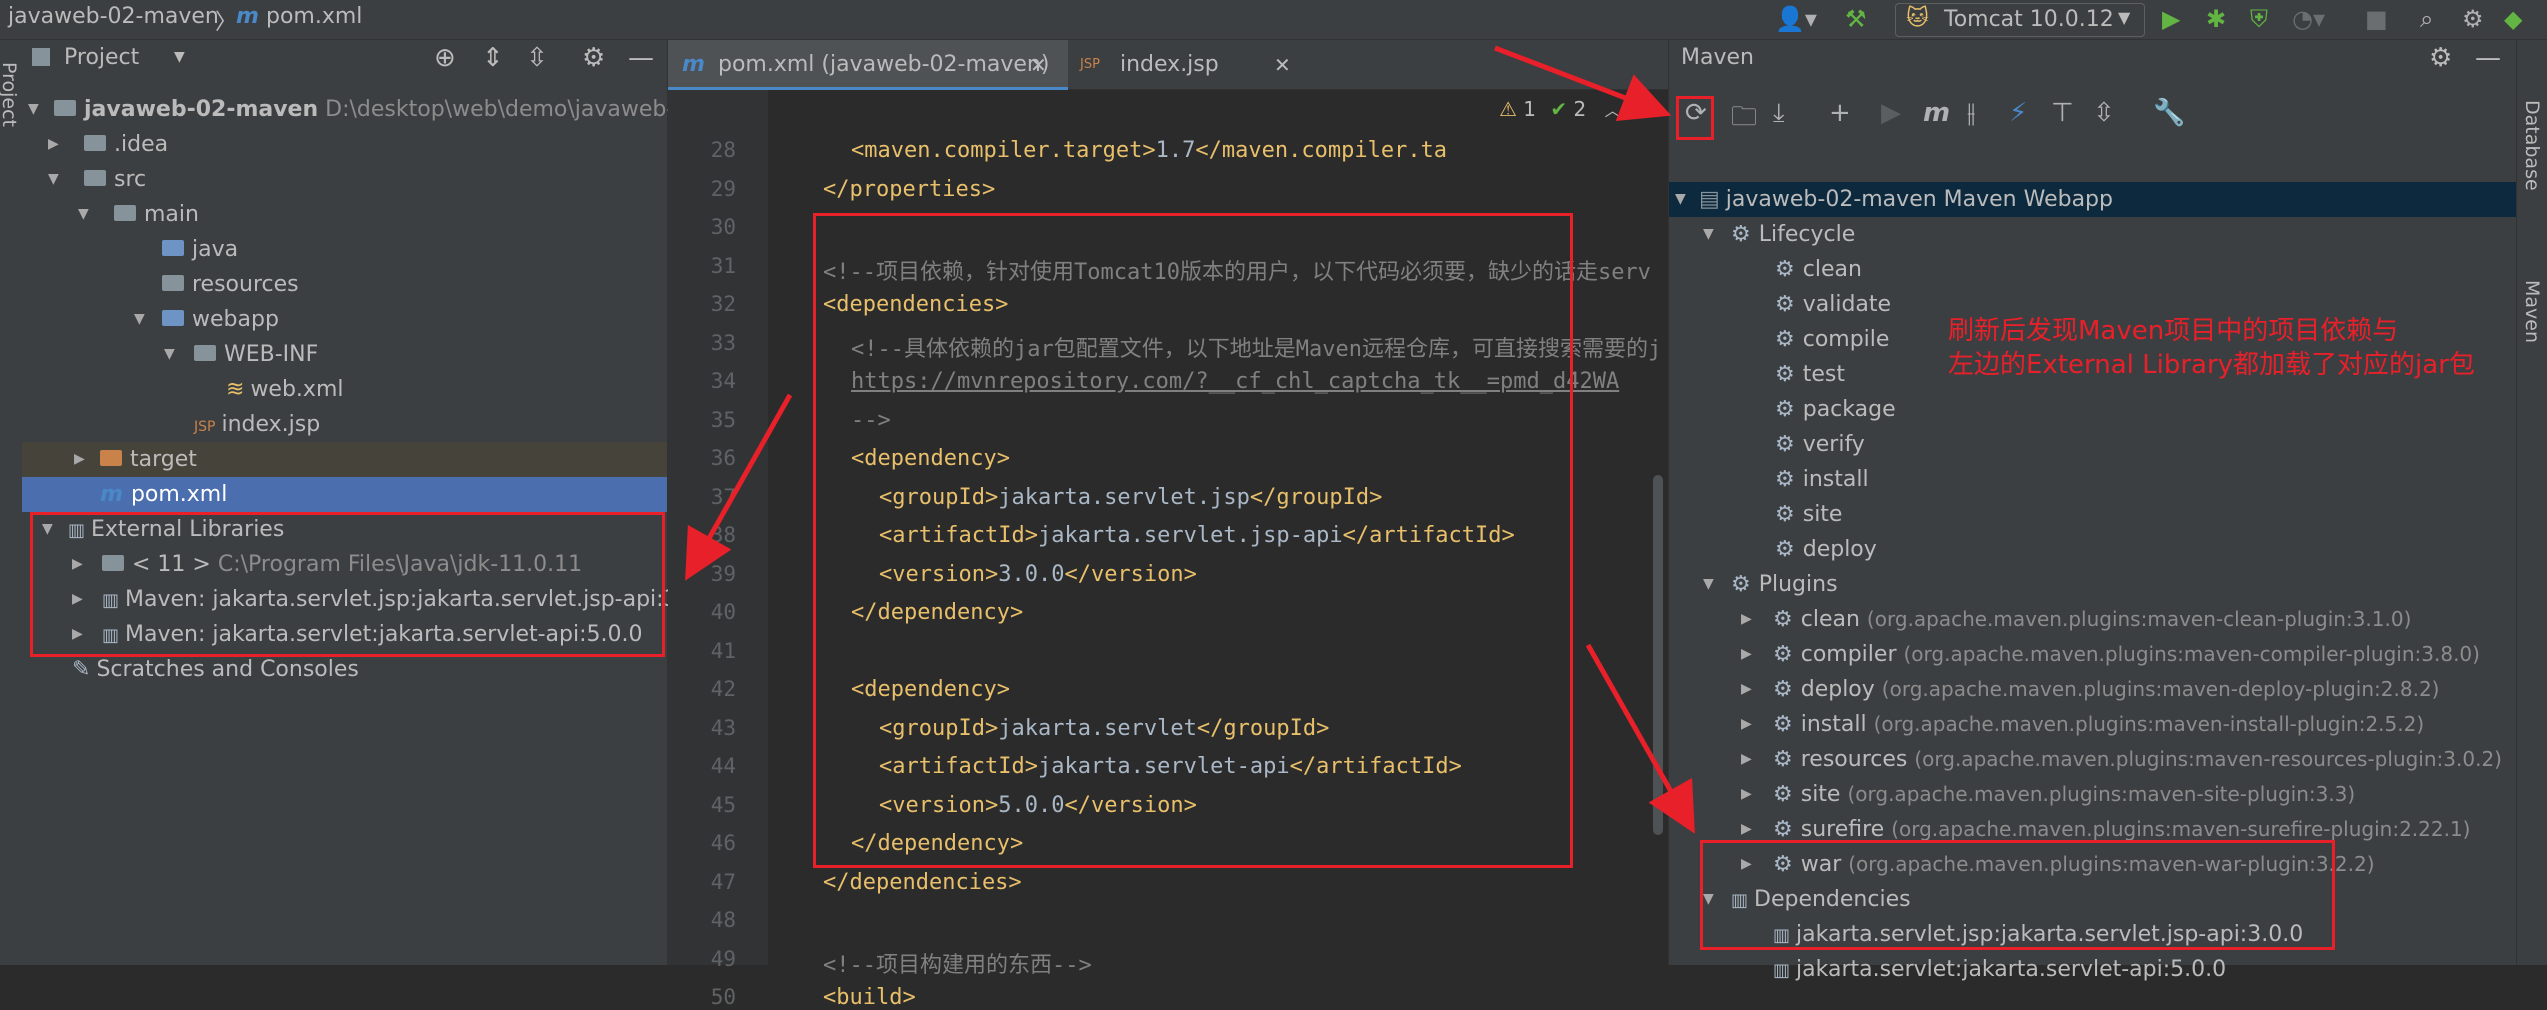 This screenshot has height=1010, width=2547. What do you see at coordinates (2169, 113) in the screenshot?
I see `wrench-icon: 🔧` at bounding box center [2169, 113].